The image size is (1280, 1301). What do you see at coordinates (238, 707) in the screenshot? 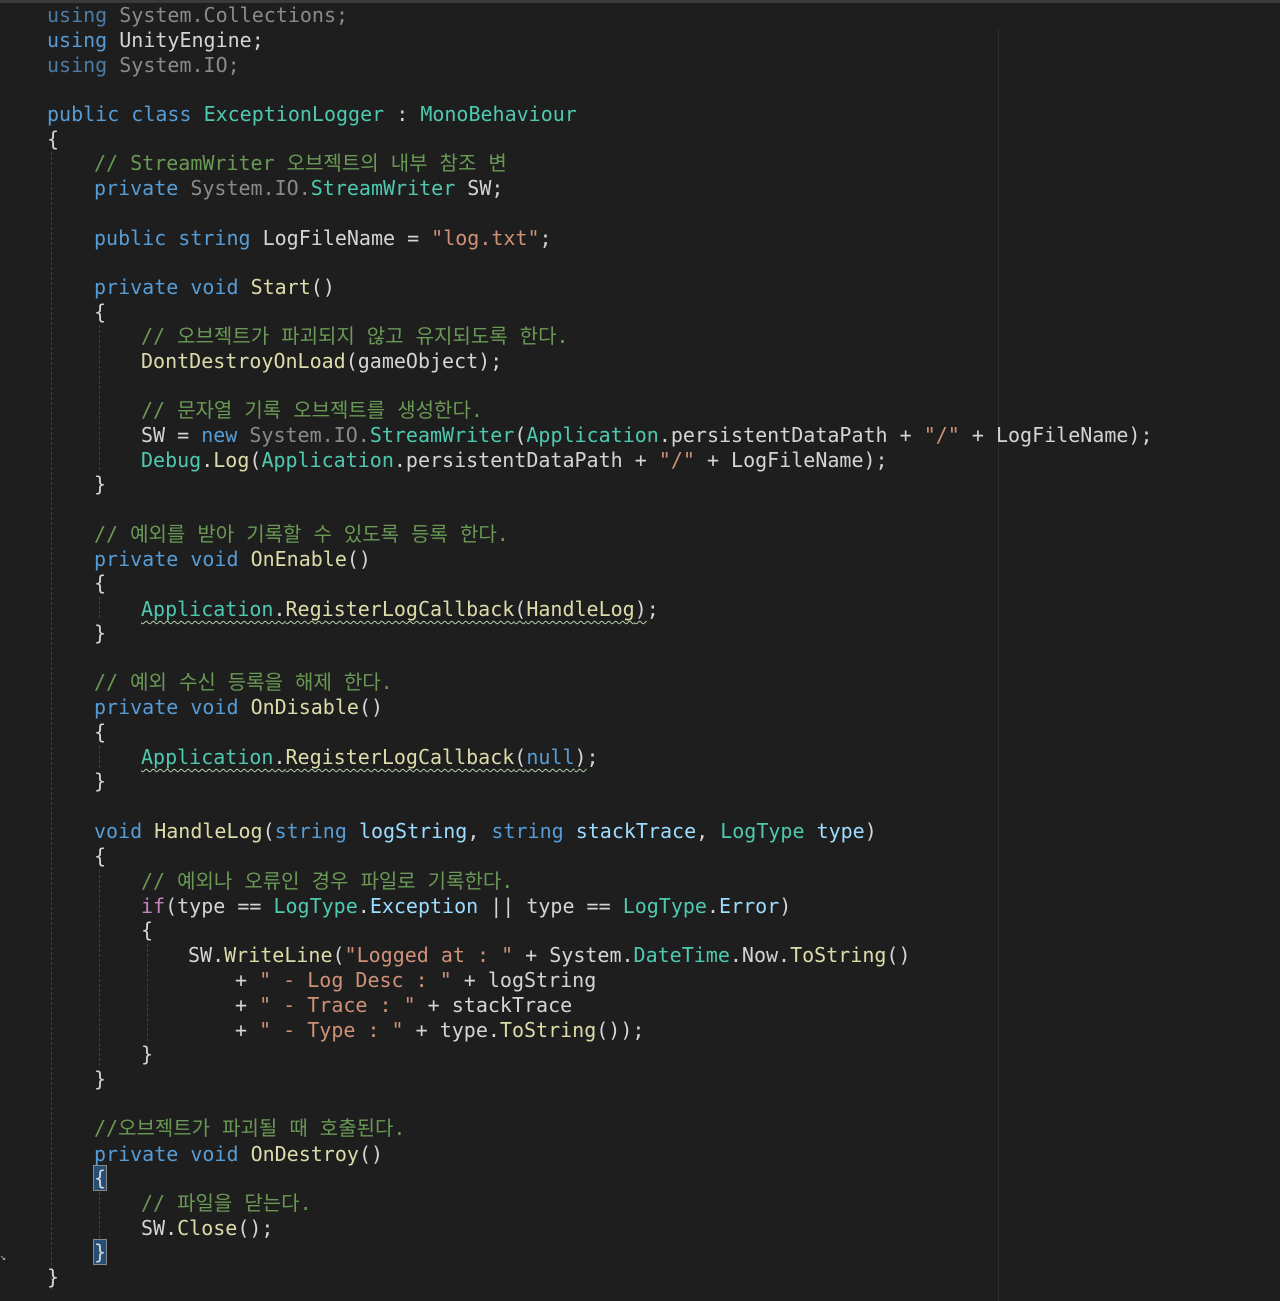
I see `code-line: private void OnDisable()` at bounding box center [238, 707].